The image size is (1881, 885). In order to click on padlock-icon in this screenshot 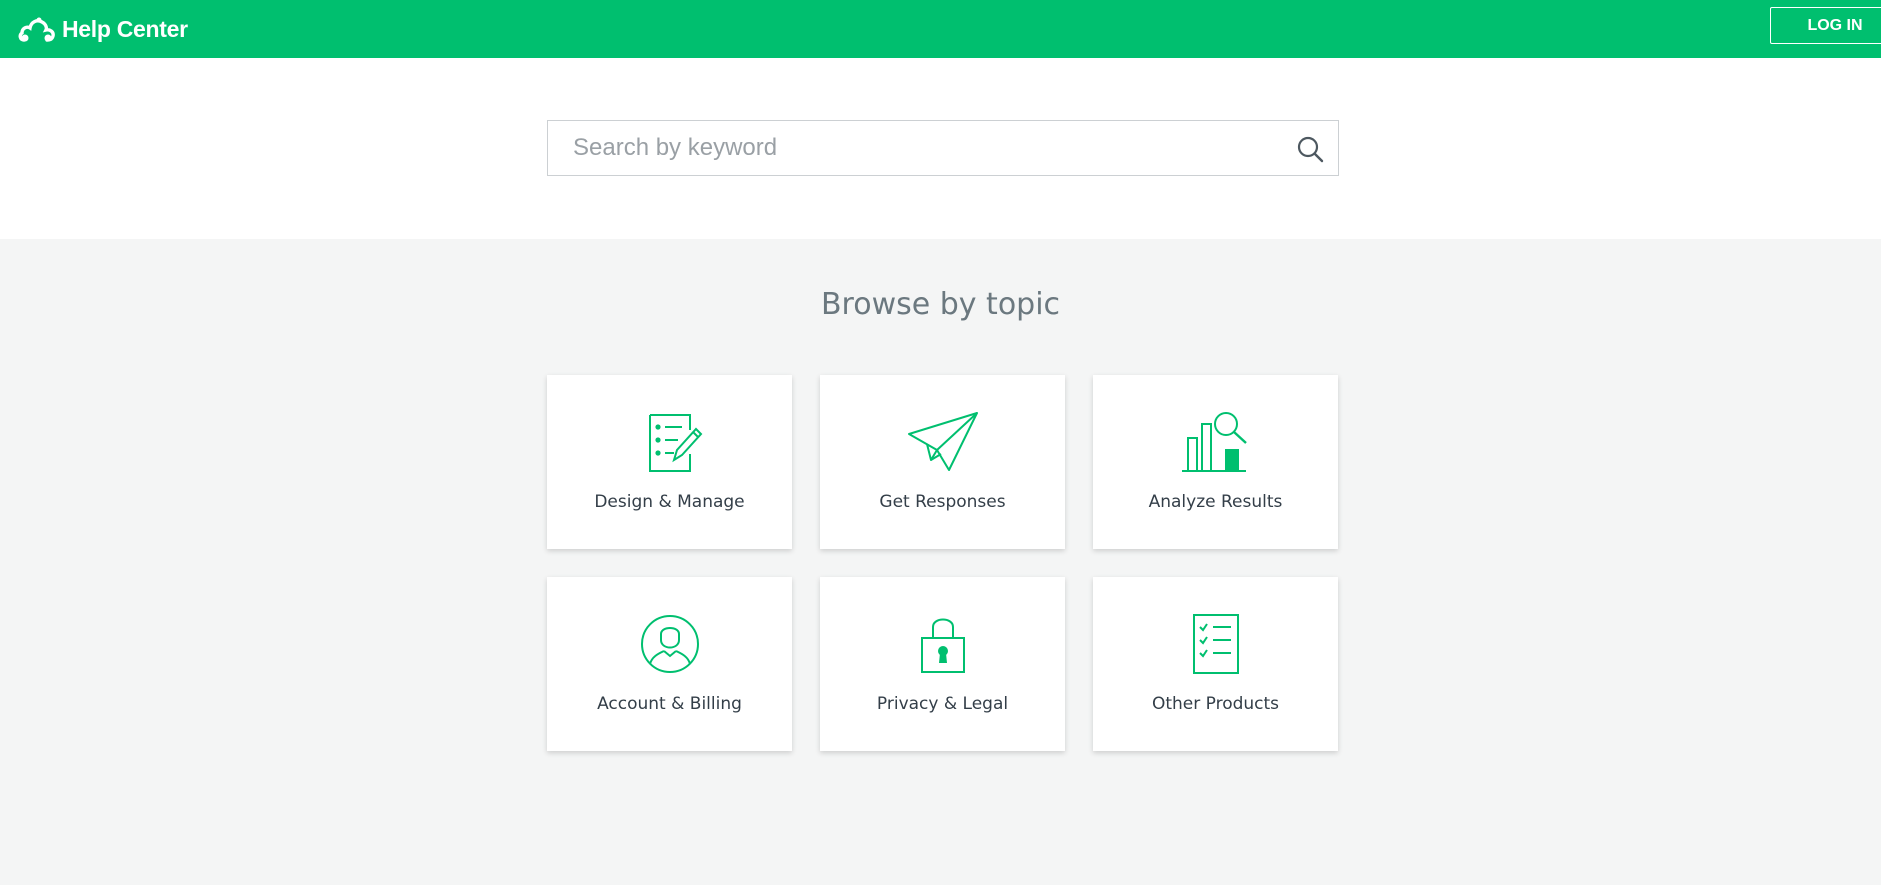, I will do `click(942, 645)`.